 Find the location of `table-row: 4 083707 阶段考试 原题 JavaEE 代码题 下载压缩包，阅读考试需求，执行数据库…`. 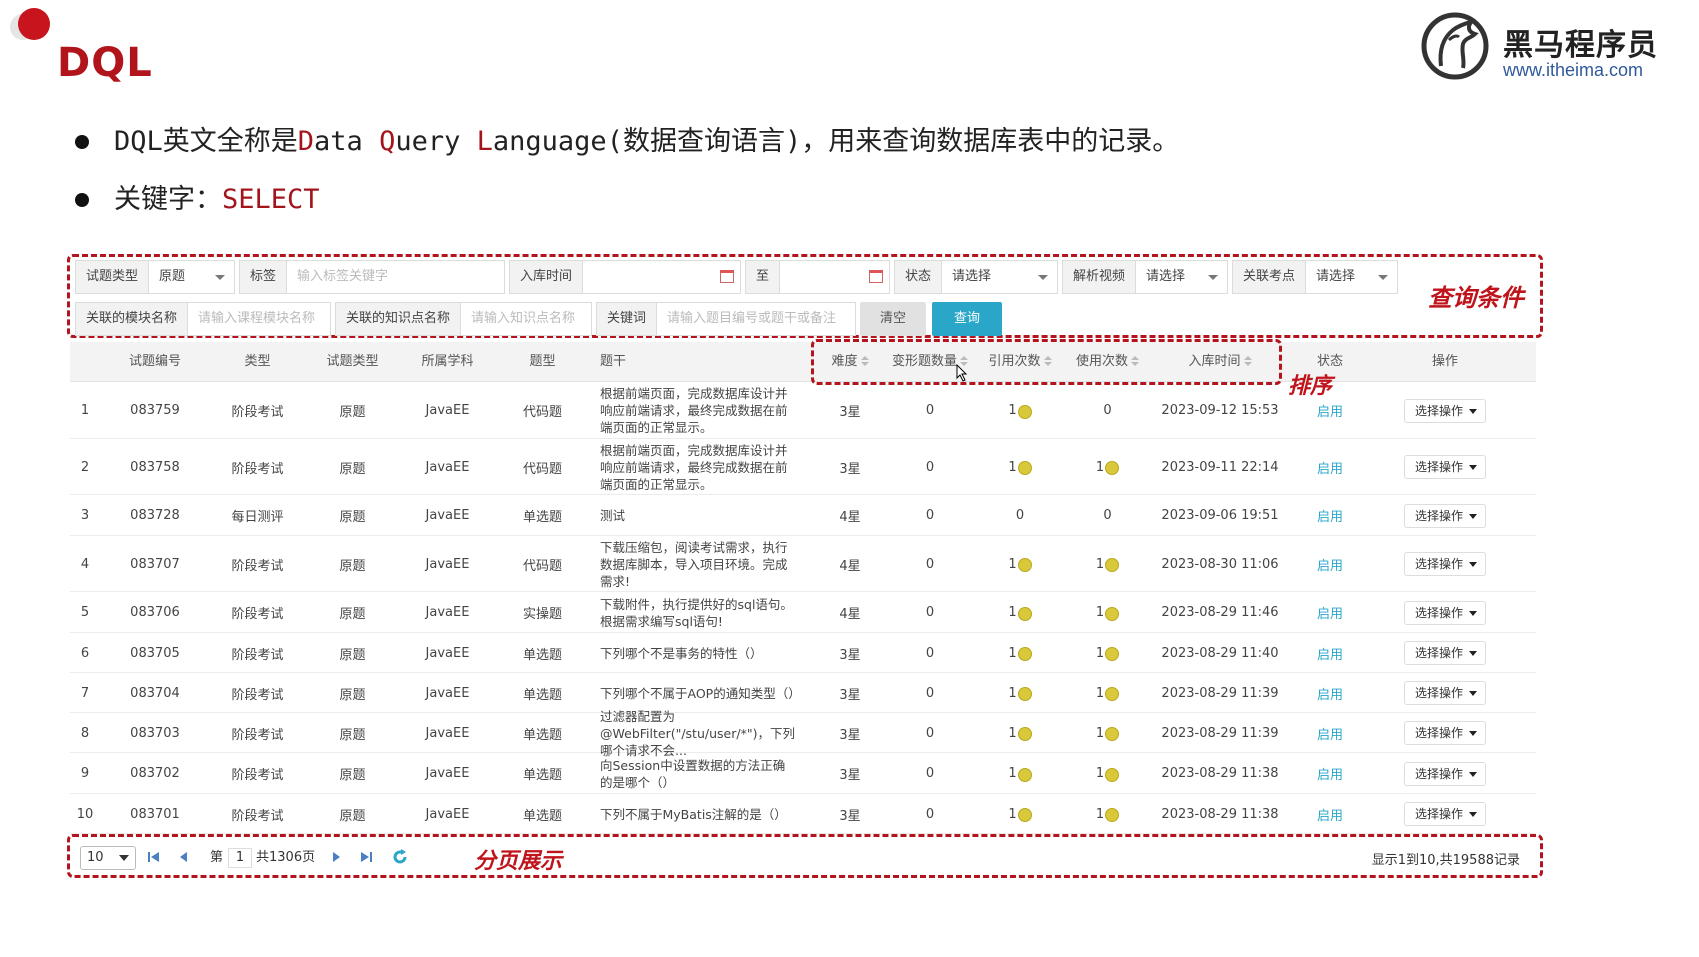

table-row: 4 083707 阶段考试 原题 JavaEE 代码题 下载压缩包，阅读考试需求，执行数据库… is located at coordinates (803, 564).